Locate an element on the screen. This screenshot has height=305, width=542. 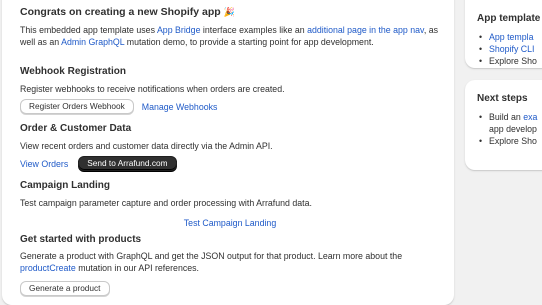
example-link: exa is located at coordinates (530, 117).